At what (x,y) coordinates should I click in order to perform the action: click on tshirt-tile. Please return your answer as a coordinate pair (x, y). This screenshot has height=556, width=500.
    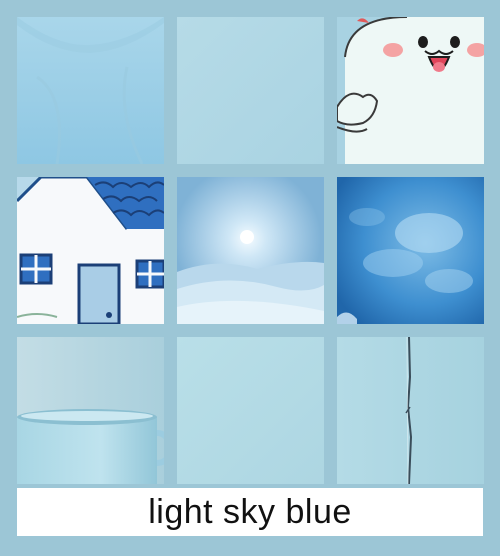
    Looking at the image, I should click on (90, 90).